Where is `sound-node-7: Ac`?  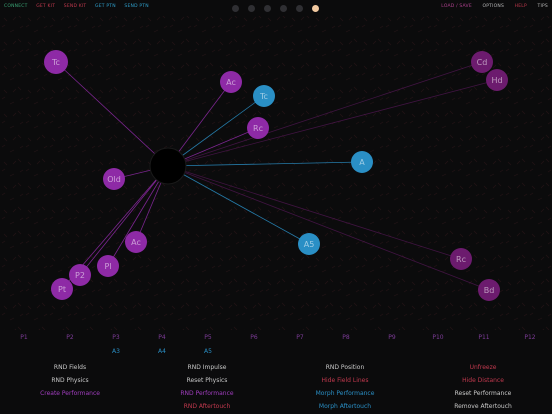
sound-node-7: Ac is located at coordinates (136, 242).